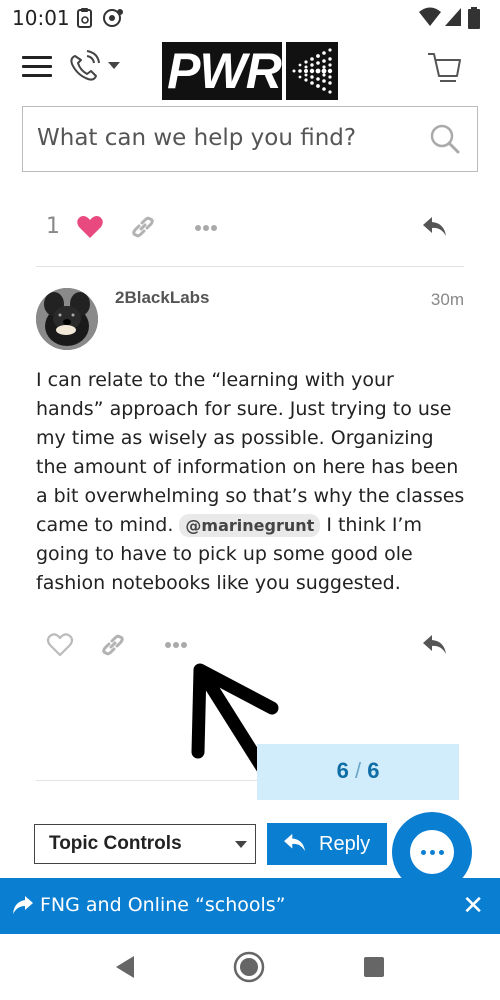 The width and height of the screenshot is (500, 1000). I want to click on pwr-logo: PWR, so click(250, 71).